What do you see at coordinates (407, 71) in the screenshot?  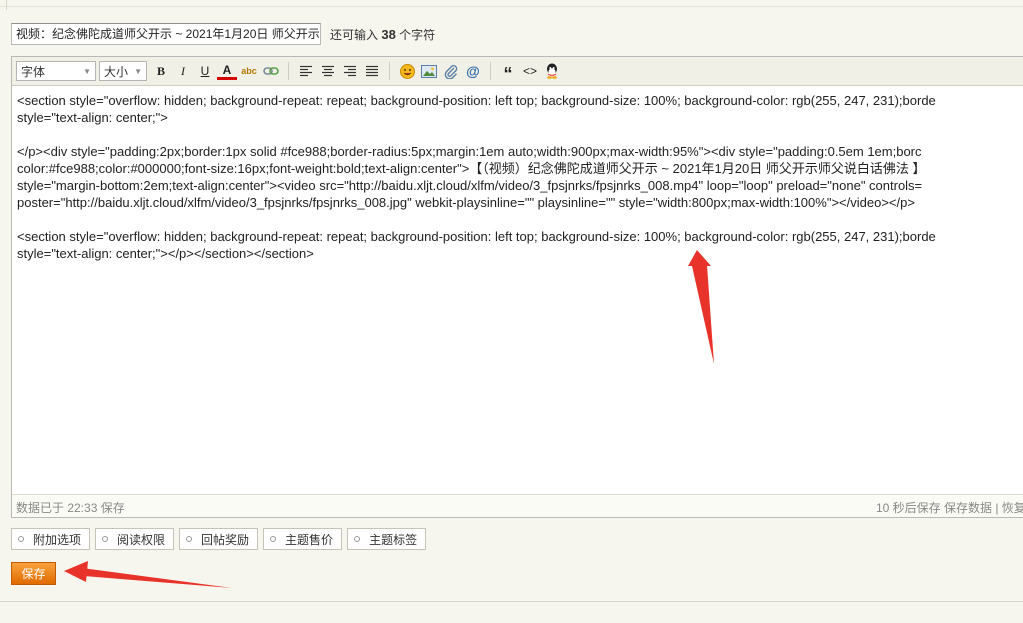 I see `emoji-icon` at bounding box center [407, 71].